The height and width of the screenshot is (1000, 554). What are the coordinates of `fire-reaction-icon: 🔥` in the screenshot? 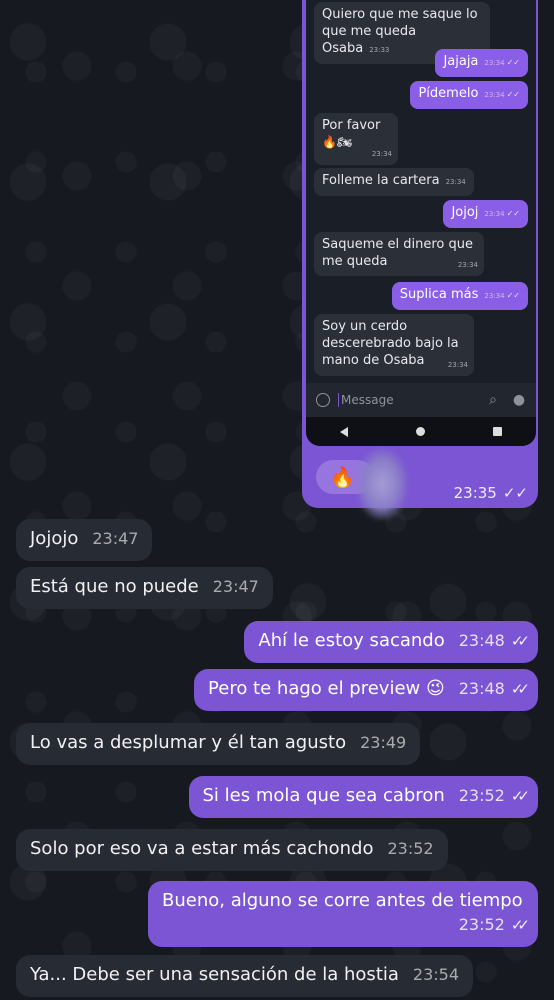 It's located at (342, 477).